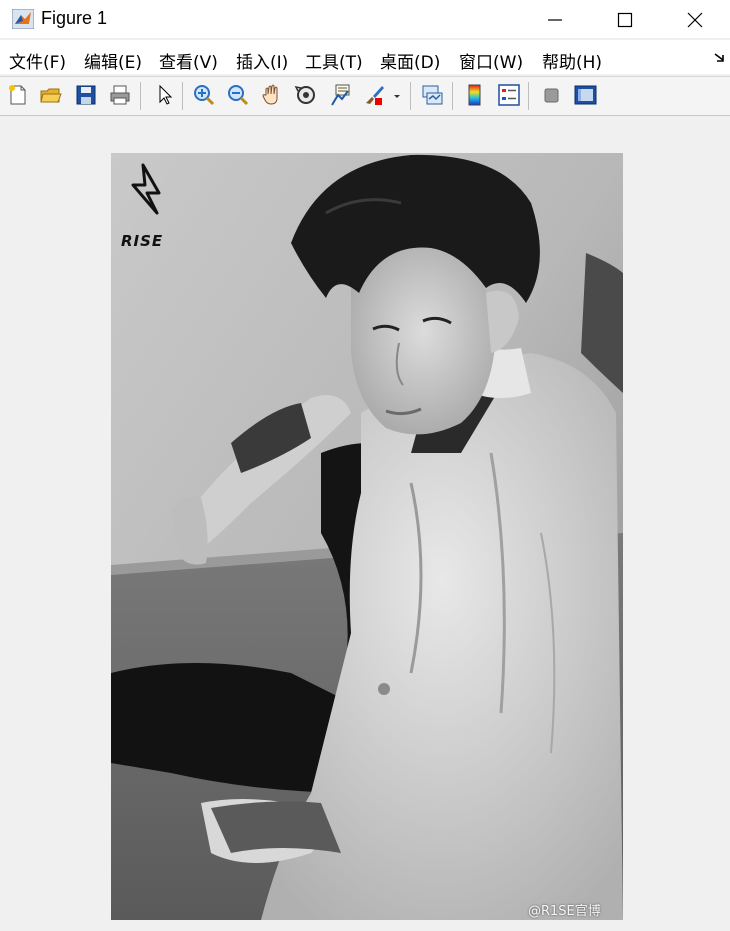 The height and width of the screenshot is (931, 730). I want to click on title-bar: Figure 1, so click(365, 19).